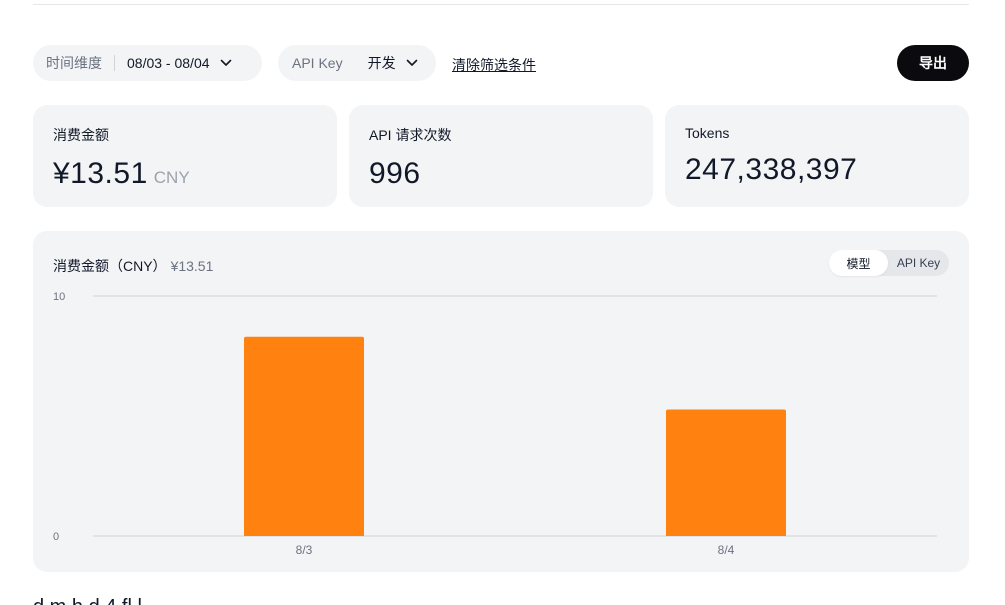 Image resolution: width=1005 pixels, height=605 pixels. Describe the element at coordinates (395, 173) in the screenshot. I see `stat-value: 996` at that location.